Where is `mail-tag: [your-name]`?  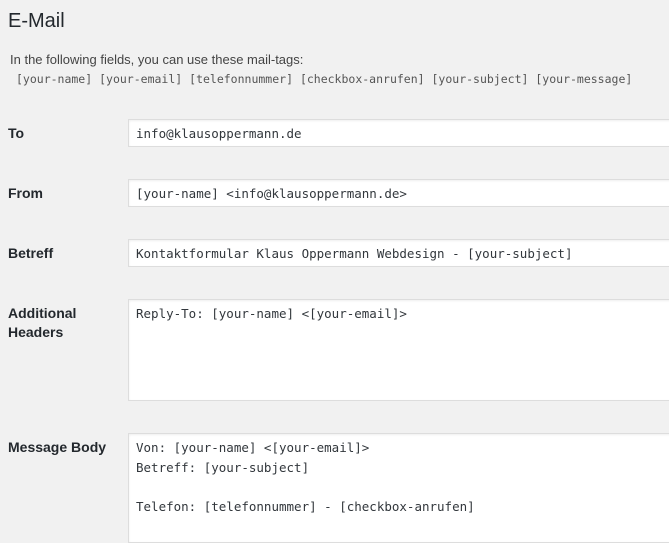 mail-tag: [your-name] is located at coordinates (54, 79).